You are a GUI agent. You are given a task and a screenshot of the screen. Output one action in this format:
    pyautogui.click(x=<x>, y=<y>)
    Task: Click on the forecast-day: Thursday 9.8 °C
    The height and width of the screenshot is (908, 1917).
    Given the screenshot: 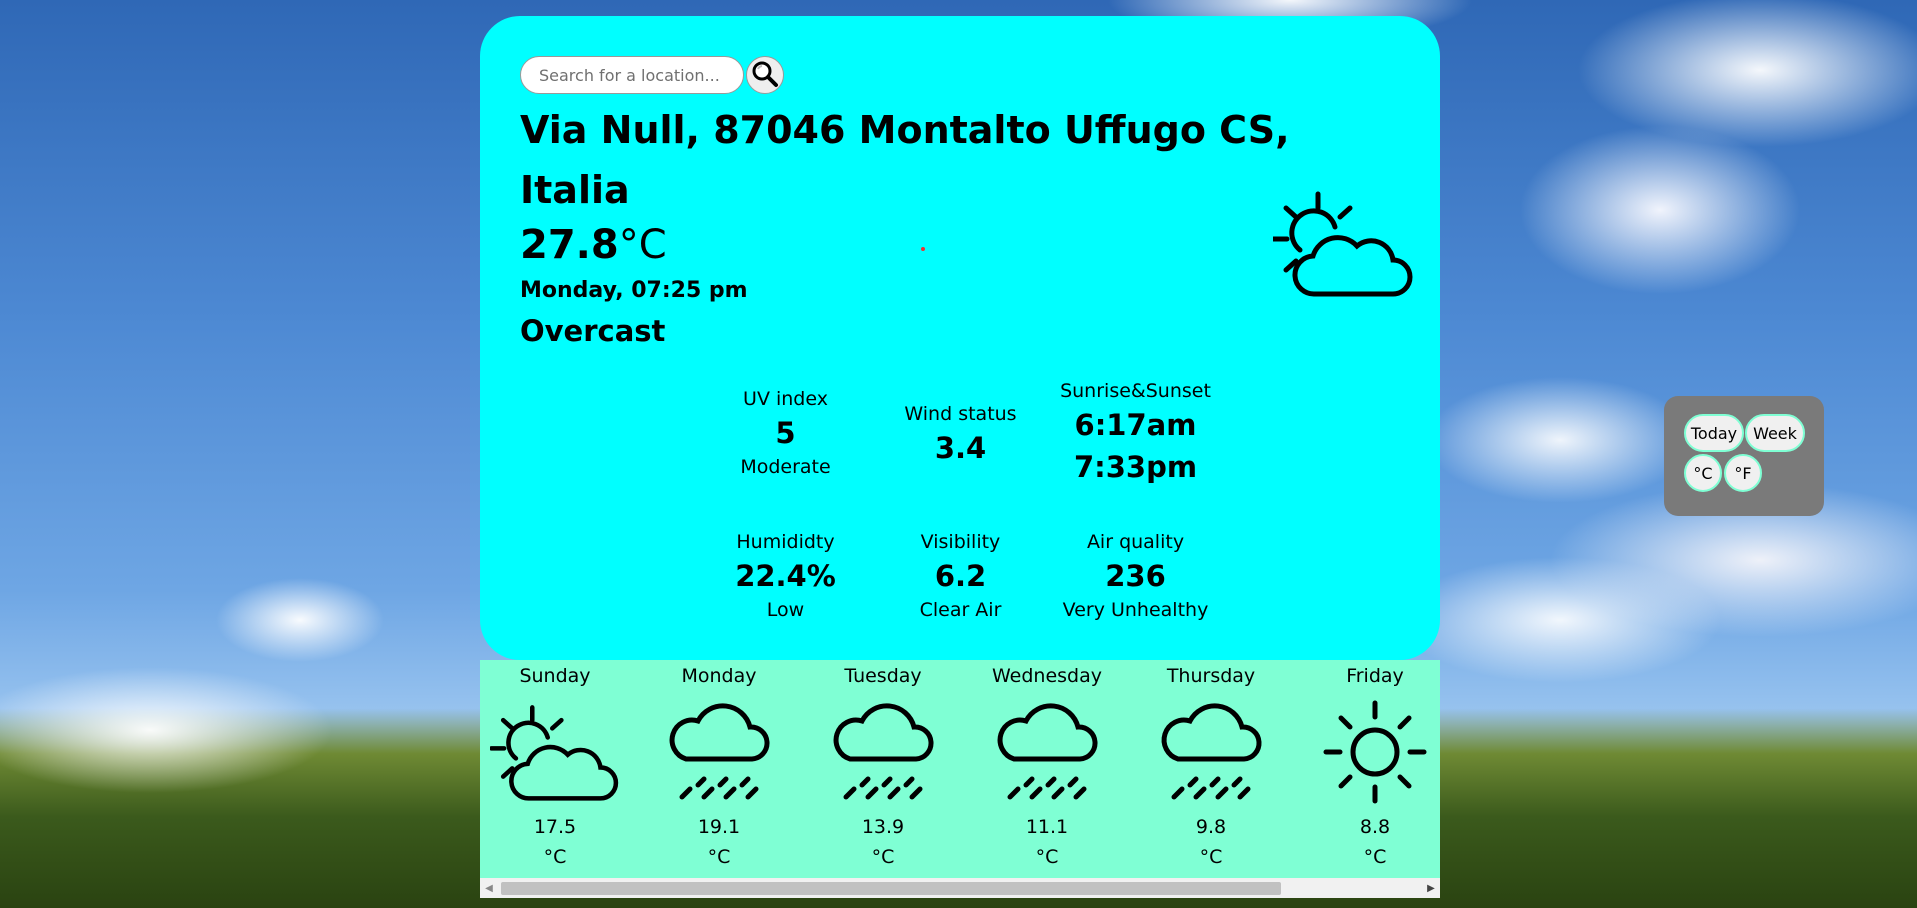 What is the action you would take?
    pyautogui.click(x=1211, y=766)
    